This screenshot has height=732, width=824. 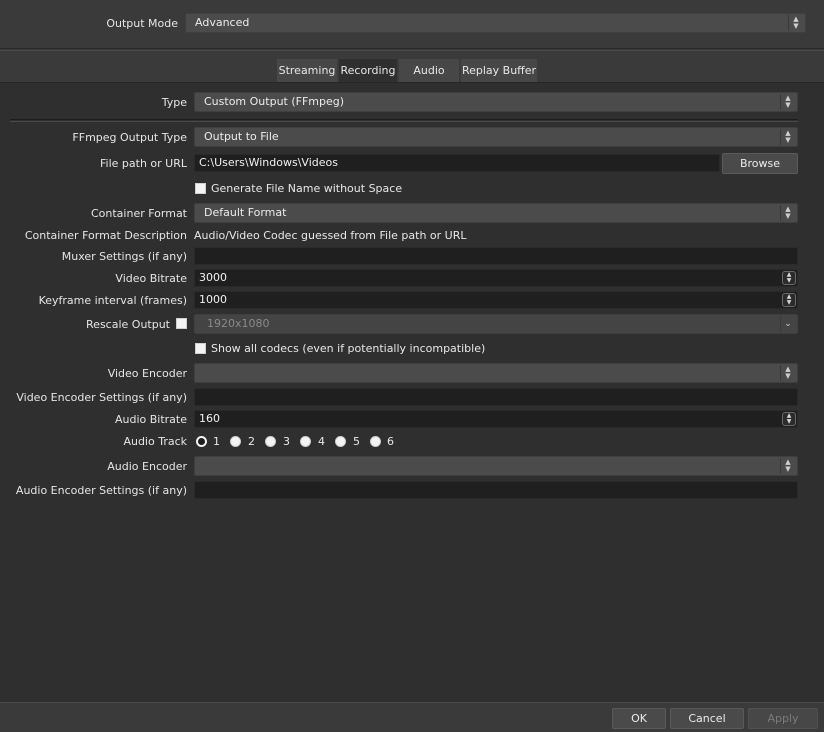 I want to click on container-format-label: Container Format, so click(x=138, y=213).